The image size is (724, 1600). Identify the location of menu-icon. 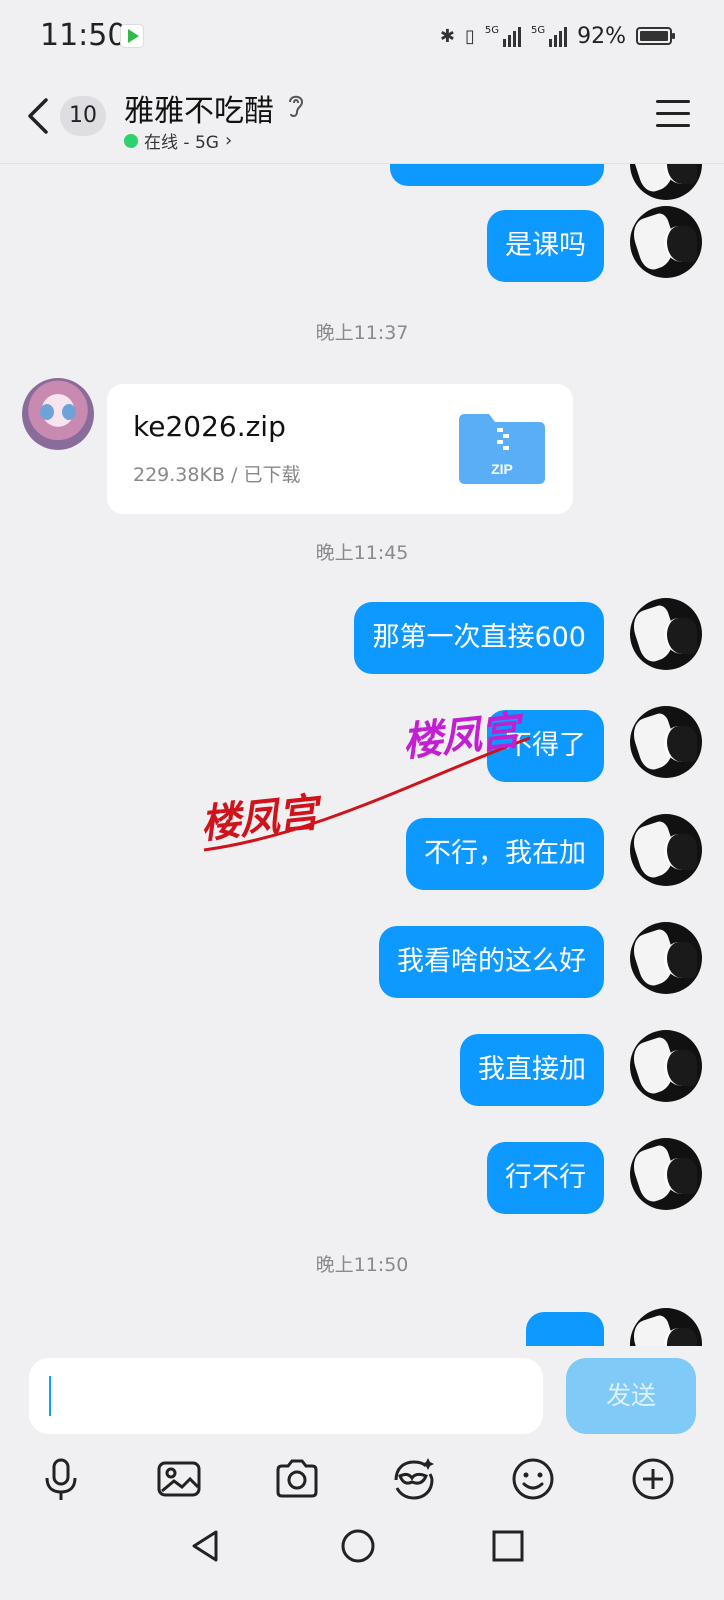
(673, 115).